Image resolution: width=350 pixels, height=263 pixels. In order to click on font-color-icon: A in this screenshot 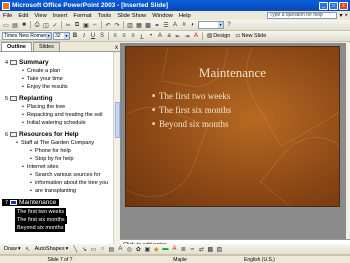, I will do `click(196, 36)`.